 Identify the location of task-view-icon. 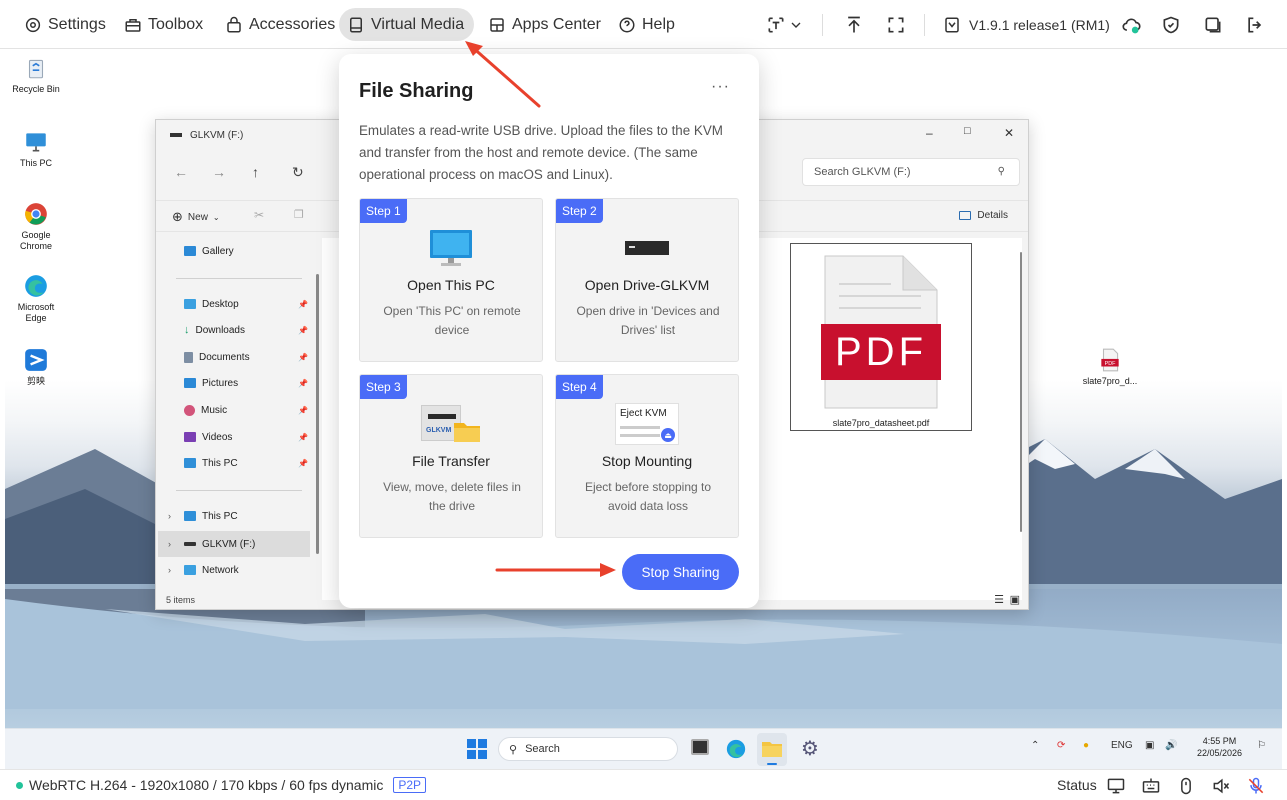
(700, 747).